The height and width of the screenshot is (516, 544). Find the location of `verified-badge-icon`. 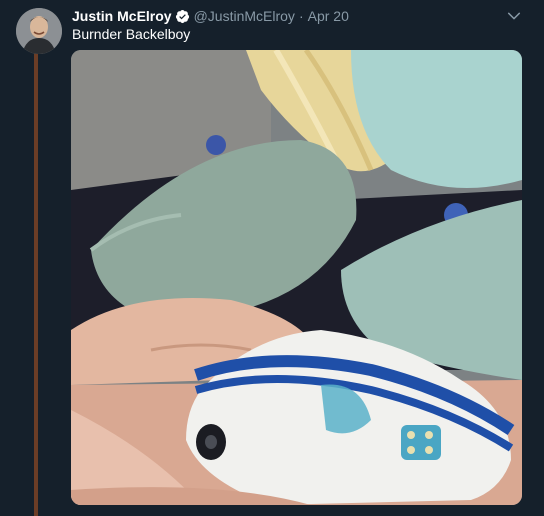

verified-badge-icon is located at coordinates (182, 16).